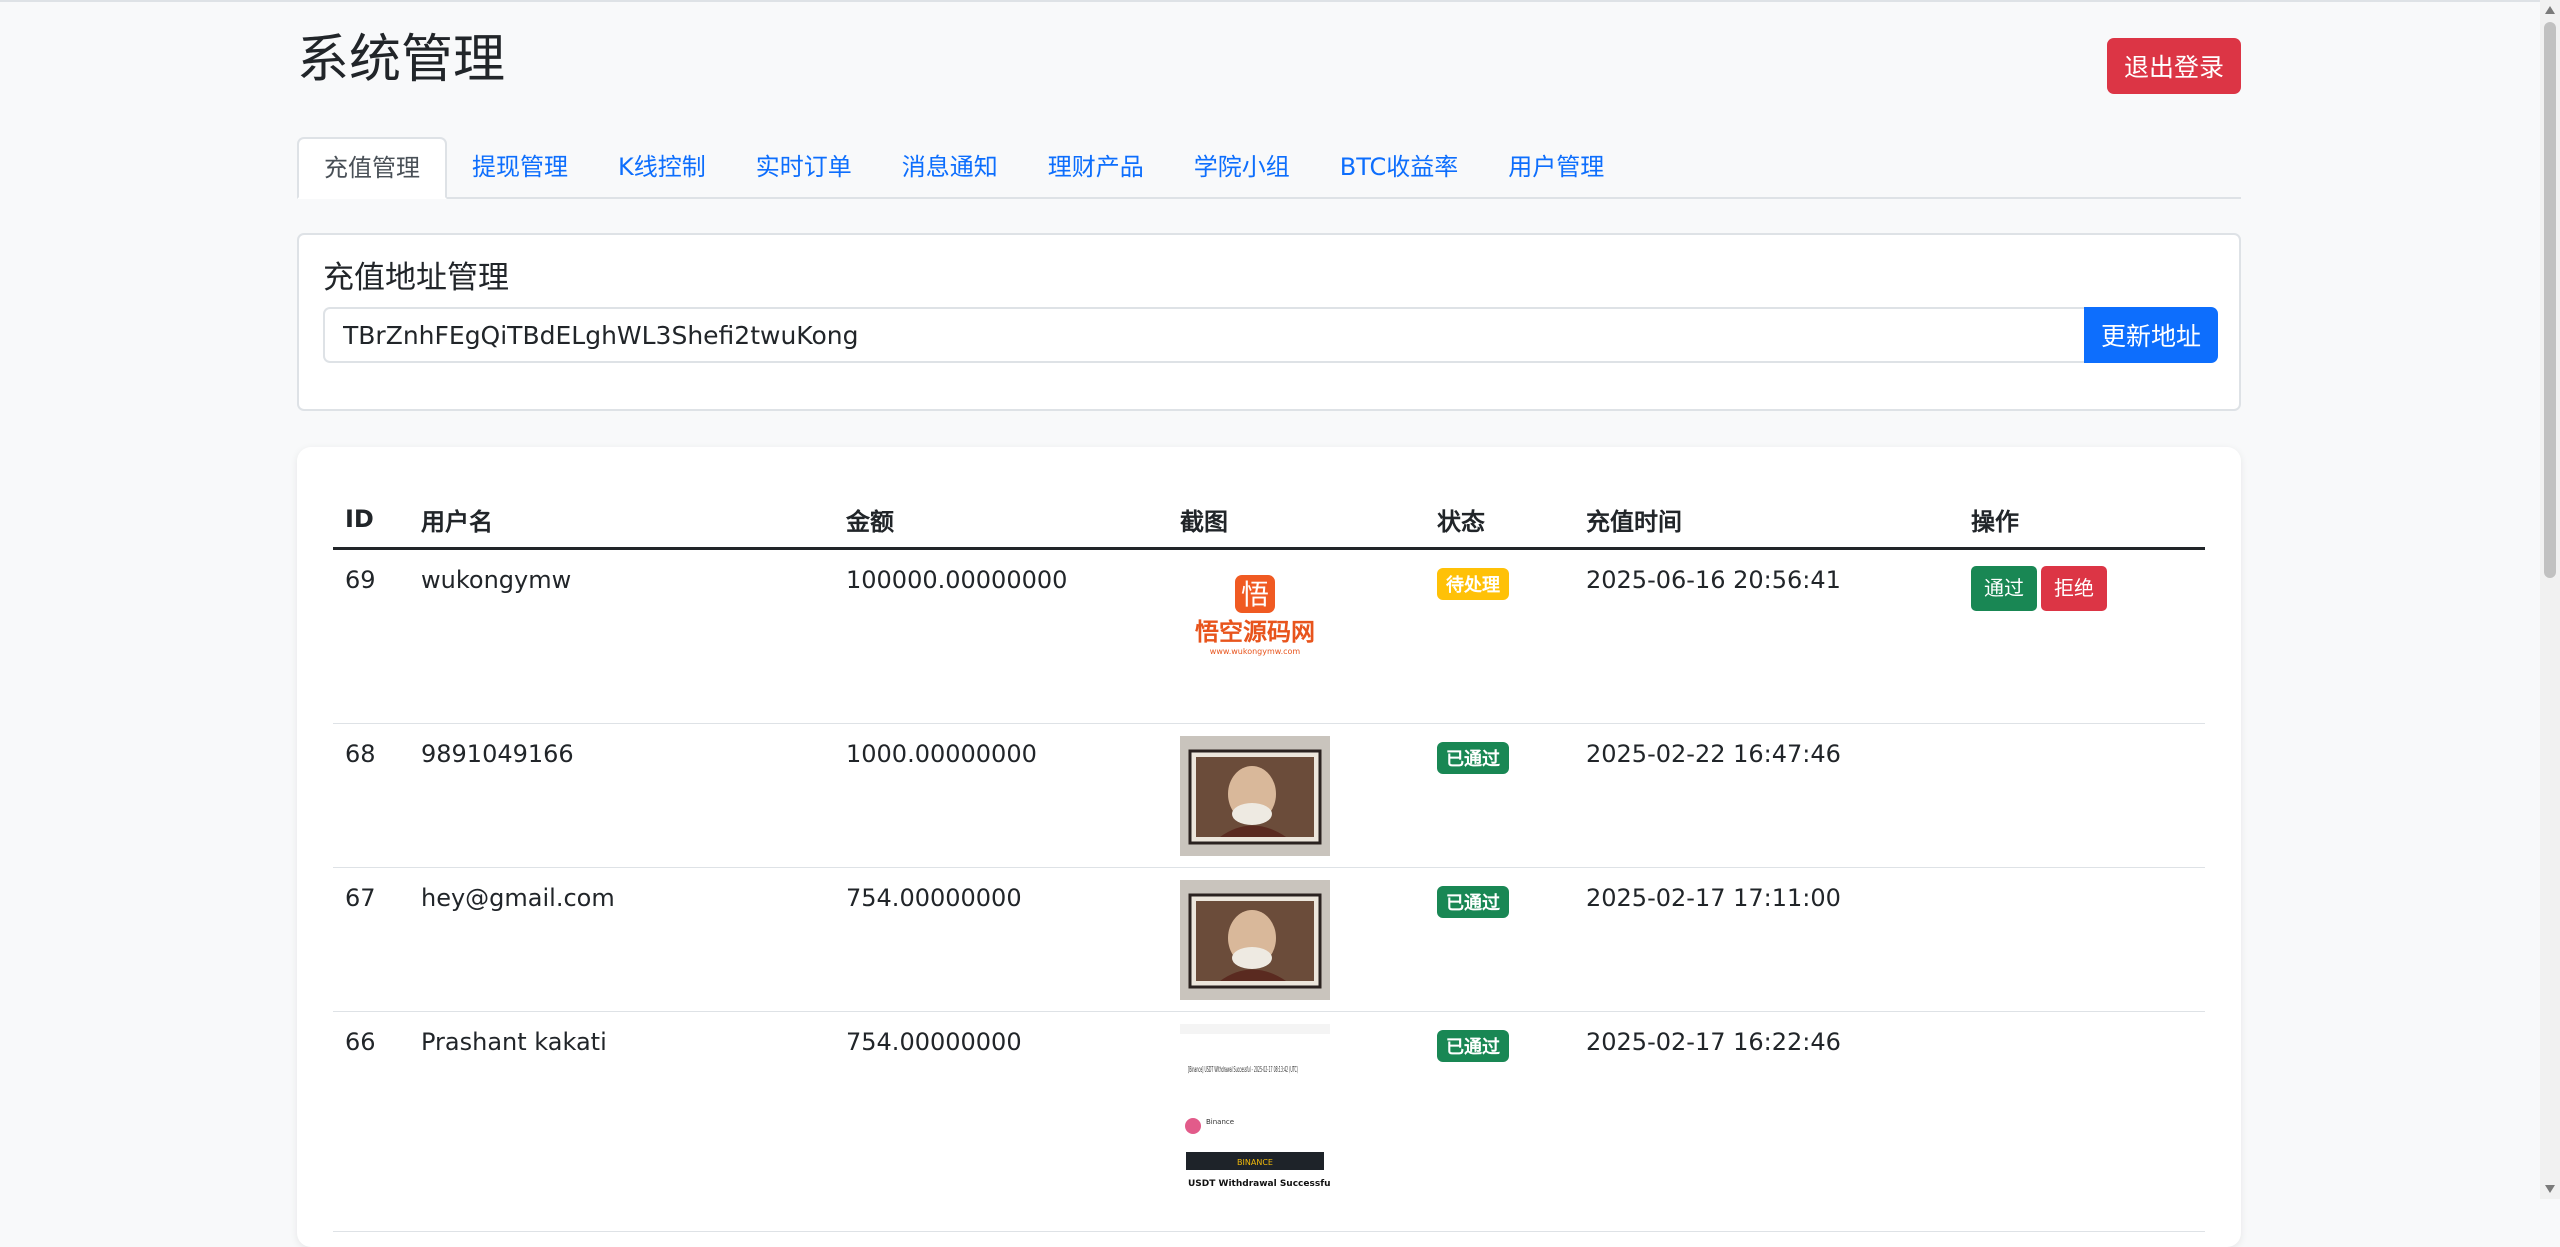 The width and height of the screenshot is (2560, 1247). Describe the element at coordinates (1399, 167) in the screenshot. I see `tab-btc-yield: BTC收益率` at that location.